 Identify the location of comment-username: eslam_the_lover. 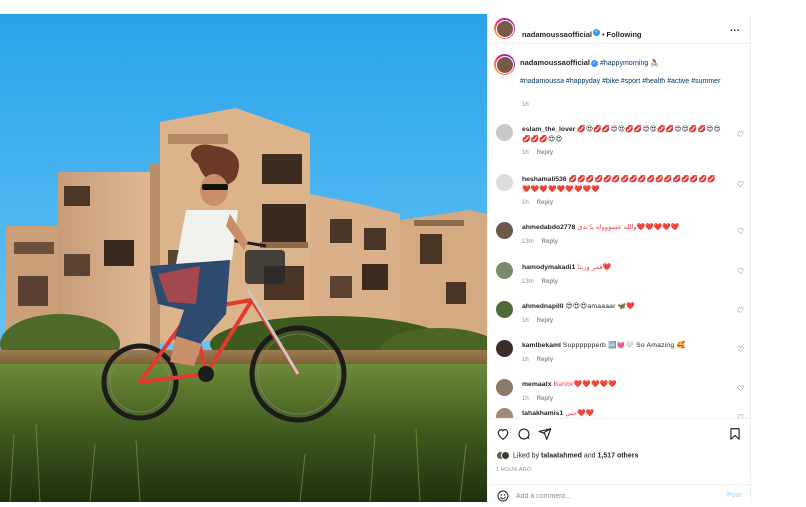
(548, 129).